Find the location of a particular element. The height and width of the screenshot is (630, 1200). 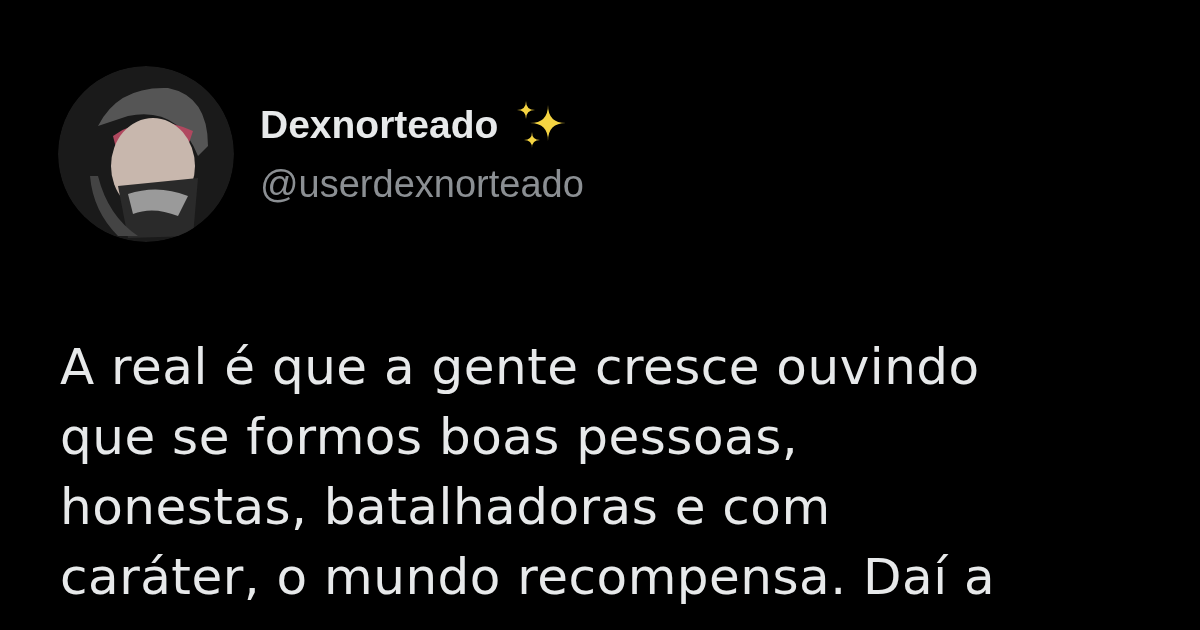

display-name: Dexnorteado is located at coordinates (379, 124).